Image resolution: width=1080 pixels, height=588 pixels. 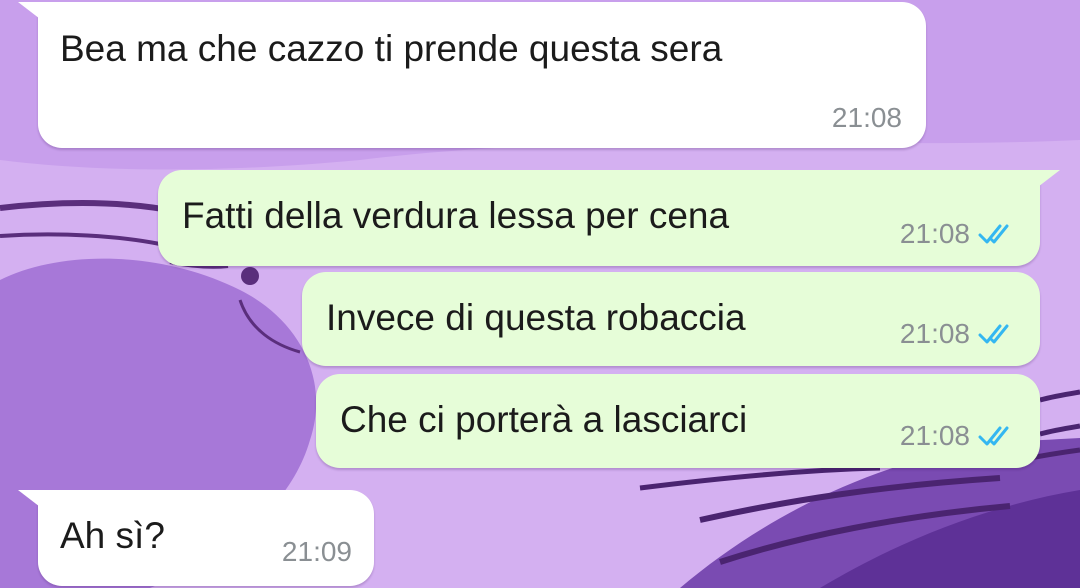 What do you see at coordinates (112, 535) in the screenshot?
I see `message-text: Ah sì?` at bounding box center [112, 535].